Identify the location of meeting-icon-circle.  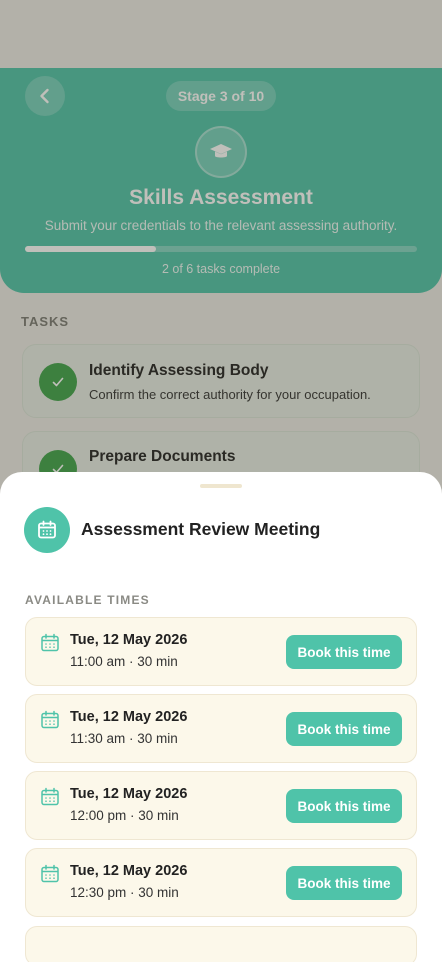
(47, 530).